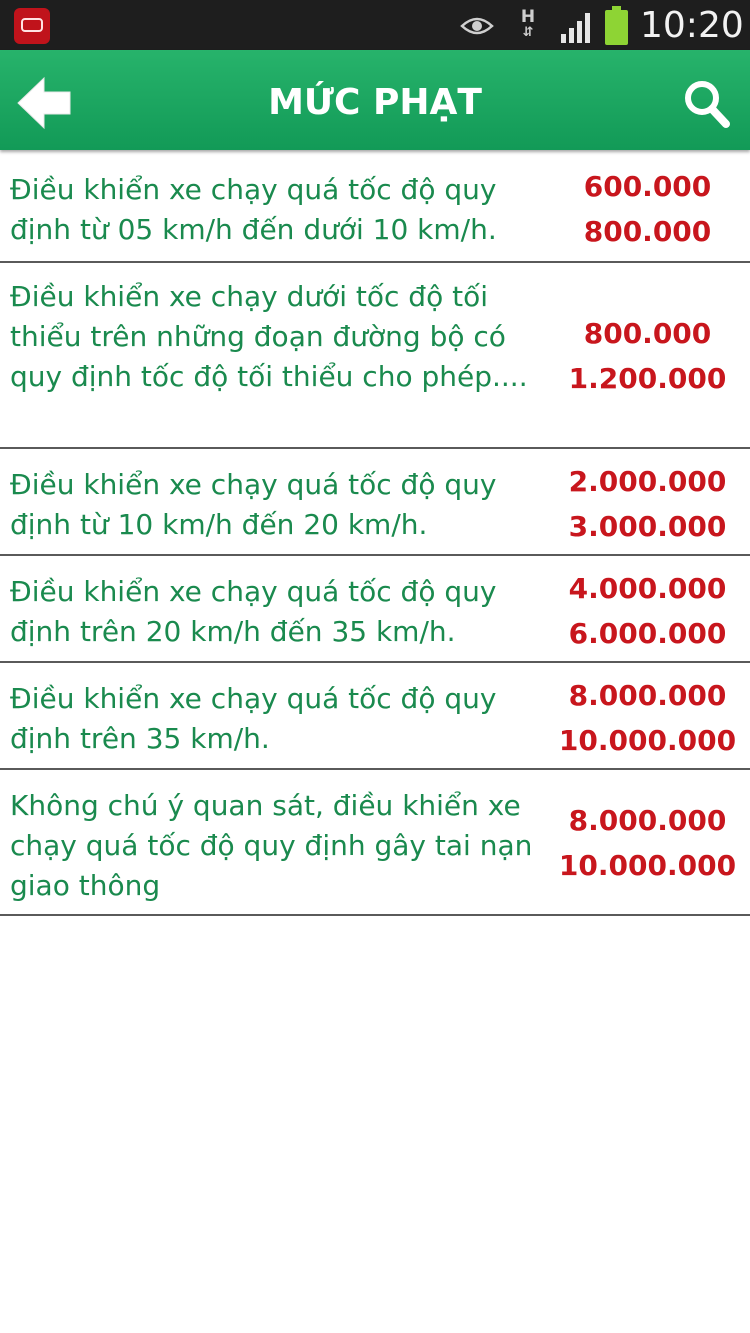 This screenshot has width=750, height=1333. Describe the element at coordinates (647, 333) in the screenshot. I see `fine-min-amount: 800.000` at that location.